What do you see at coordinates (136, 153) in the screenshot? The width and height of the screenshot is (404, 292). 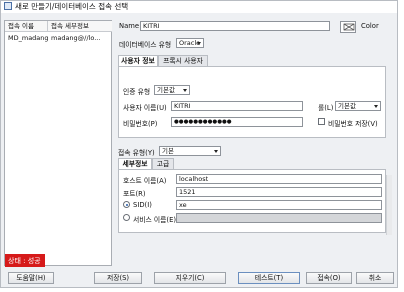 I see `connection-type-label: 접속 유형(Y)` at bounding box center [136, 153].